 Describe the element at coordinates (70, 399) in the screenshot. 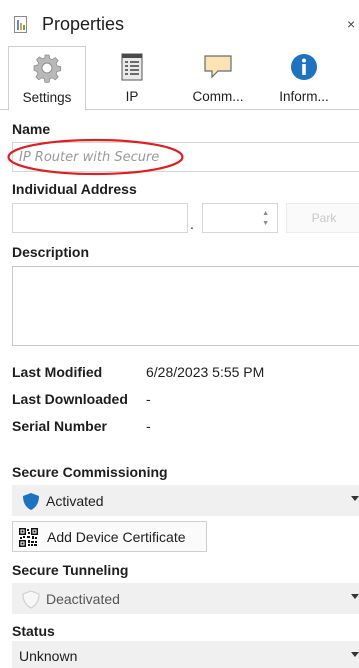

I see `last-downloaded-label: Last Downloaded` at that location.